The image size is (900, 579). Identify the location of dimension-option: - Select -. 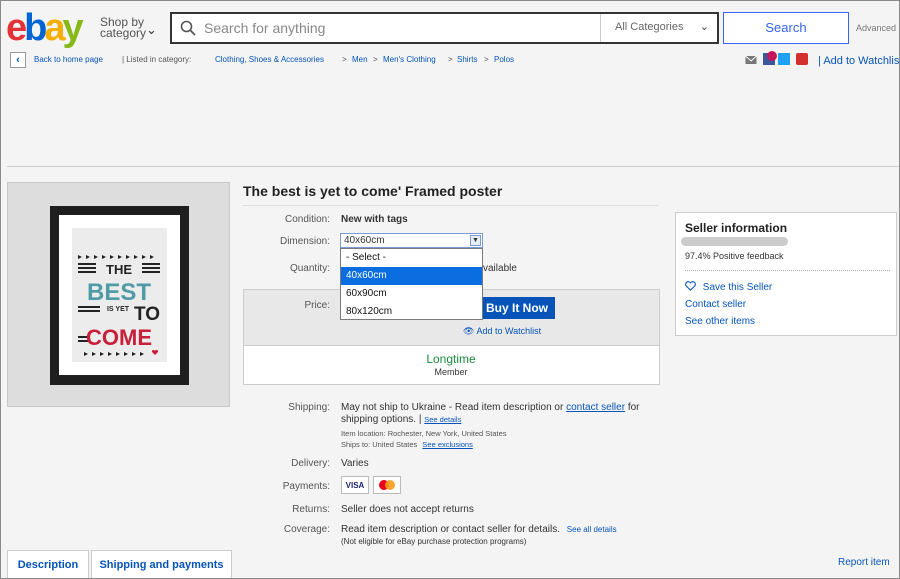
(411, 258).